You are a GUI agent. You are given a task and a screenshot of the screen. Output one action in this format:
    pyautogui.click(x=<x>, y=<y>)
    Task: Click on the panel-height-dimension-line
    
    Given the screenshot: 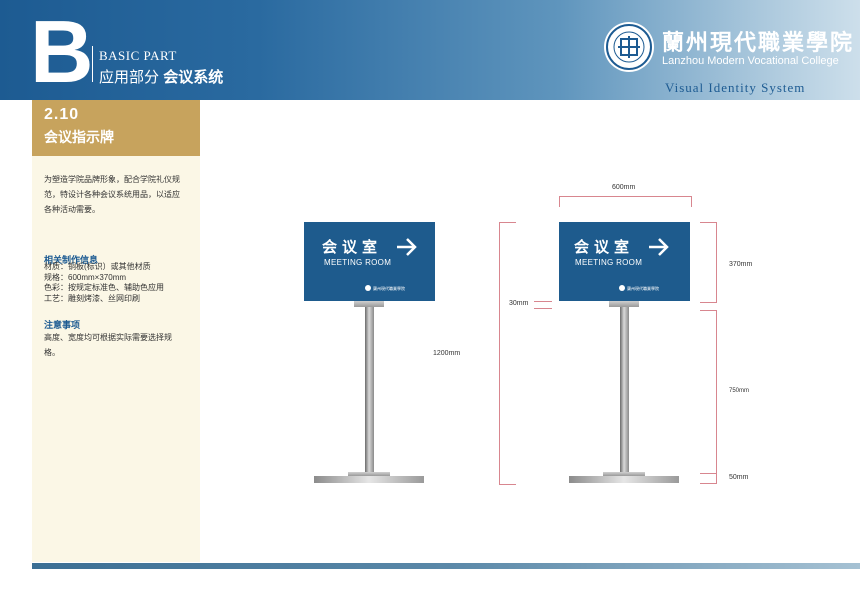 What is the action you would take?
    pyautogui.click(x=708, y=262)
    